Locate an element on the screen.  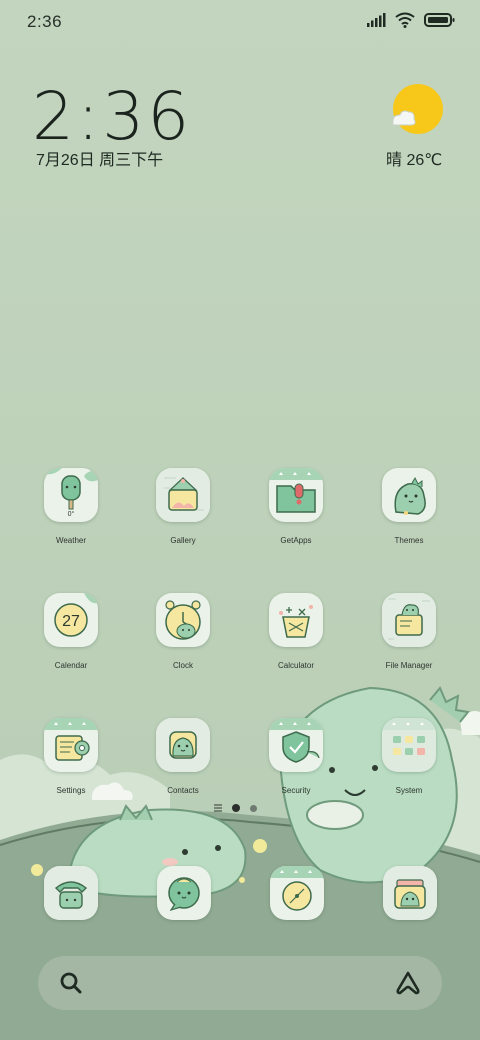
app-label: Calculator is located at coordinates (295, 665).